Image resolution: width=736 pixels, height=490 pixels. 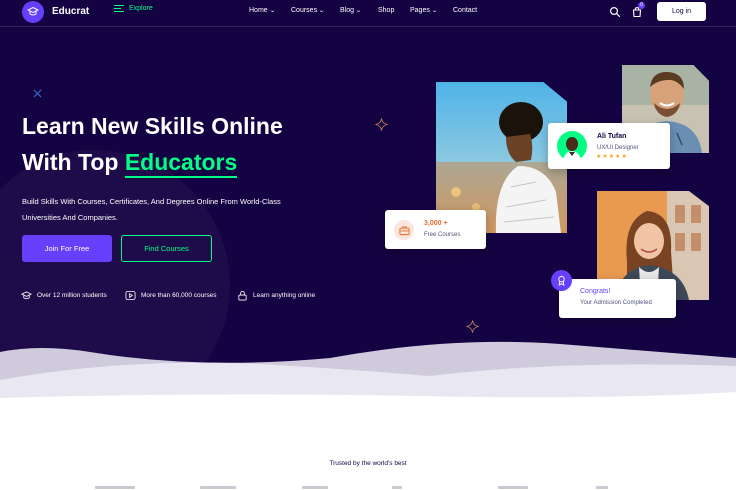 I want to click on free-courses-card: 3,000 + Free Courses, so click(x=435, y=229).